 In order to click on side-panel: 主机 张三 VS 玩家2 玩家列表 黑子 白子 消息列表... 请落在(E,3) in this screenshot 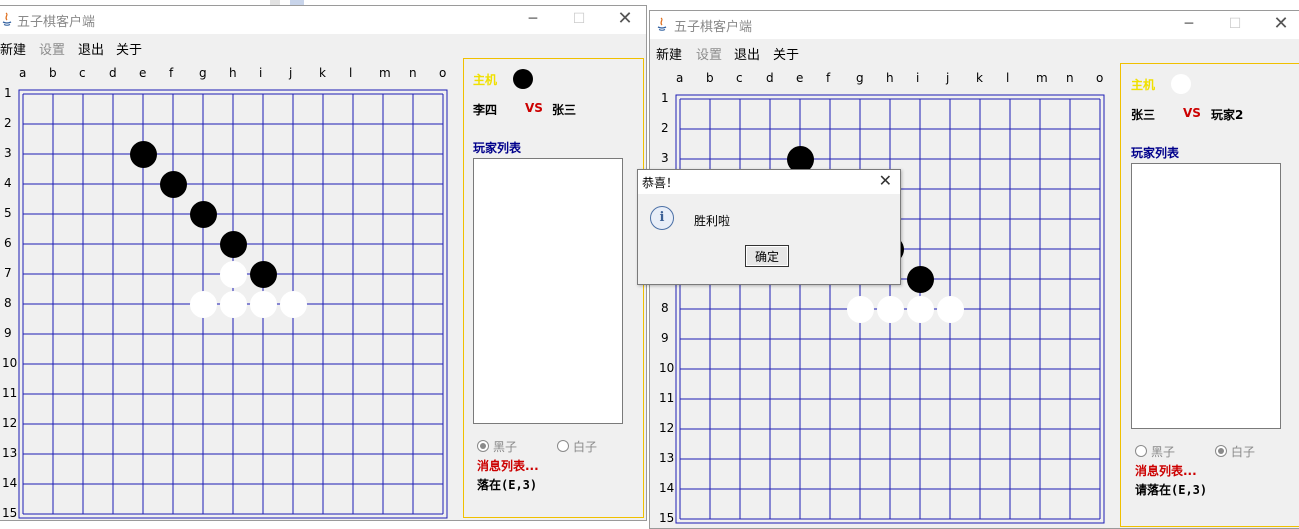, I will do `click(1209, 295)`.